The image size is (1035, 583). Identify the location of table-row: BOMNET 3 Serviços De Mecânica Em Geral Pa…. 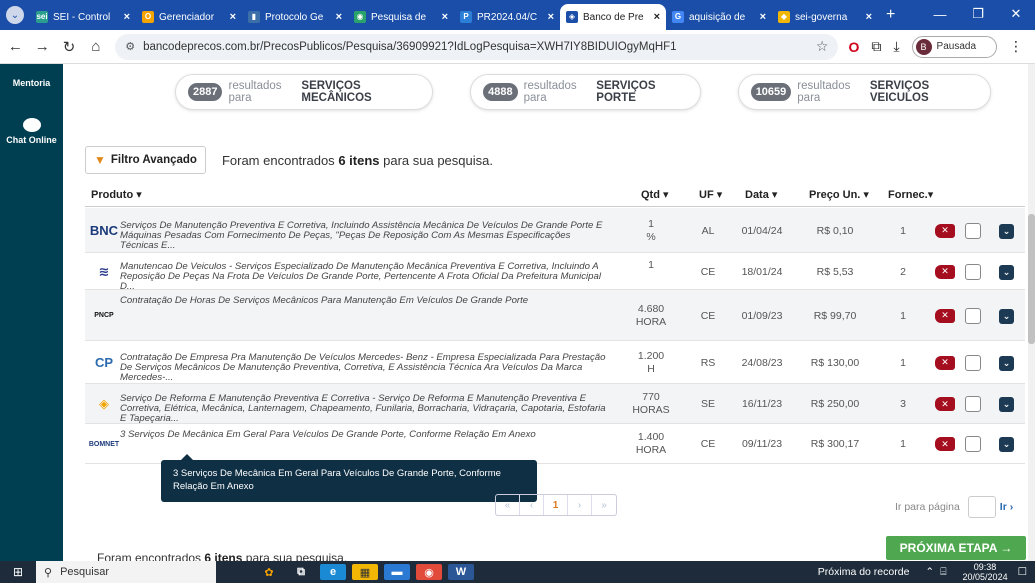
(555, 444).